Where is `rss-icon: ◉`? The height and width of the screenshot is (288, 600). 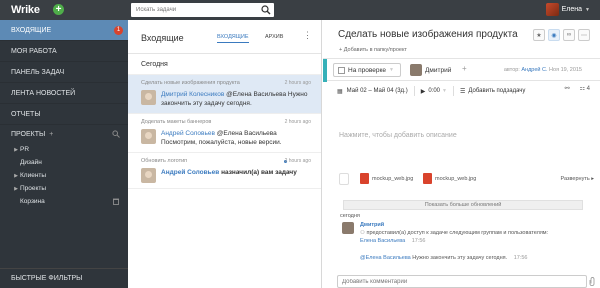 rss-icon: ◉ is located at coordinates (554, 35).